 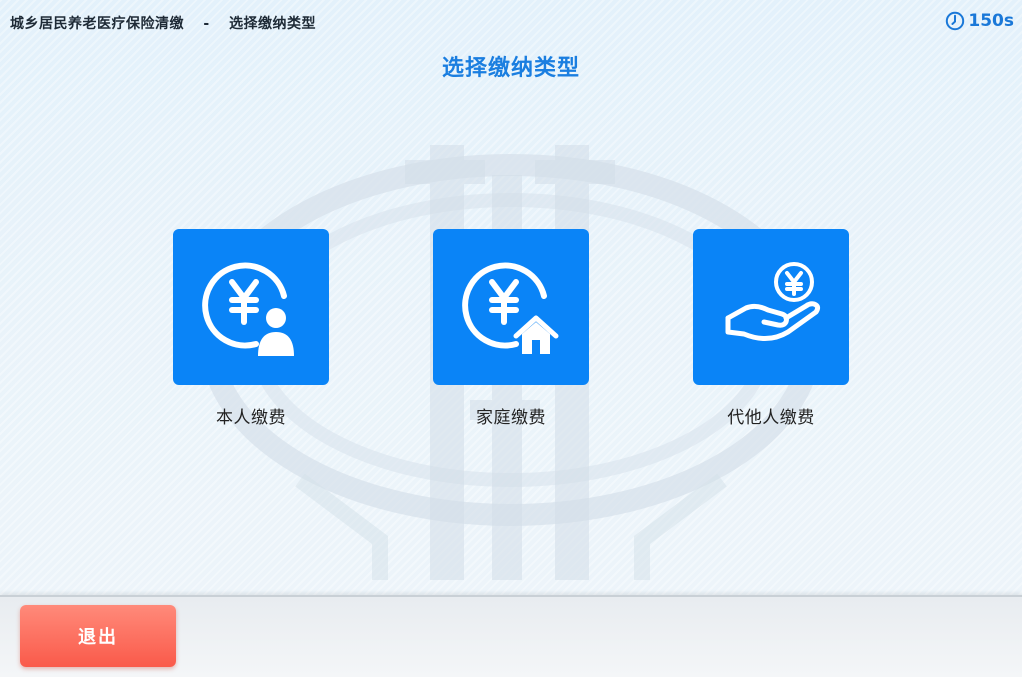 I want to click on option-proxy-payment: 代他人缴费, so click(x=771, y=328).